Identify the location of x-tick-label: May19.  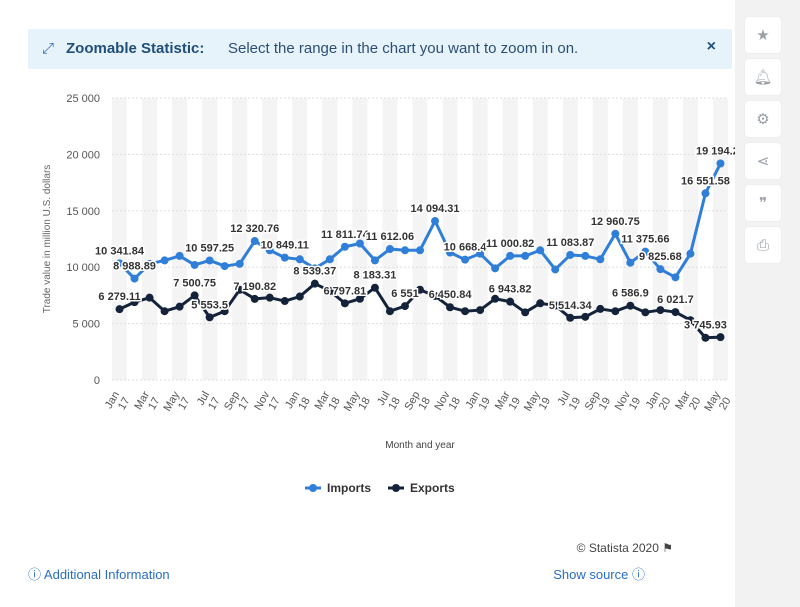
(537, 404).